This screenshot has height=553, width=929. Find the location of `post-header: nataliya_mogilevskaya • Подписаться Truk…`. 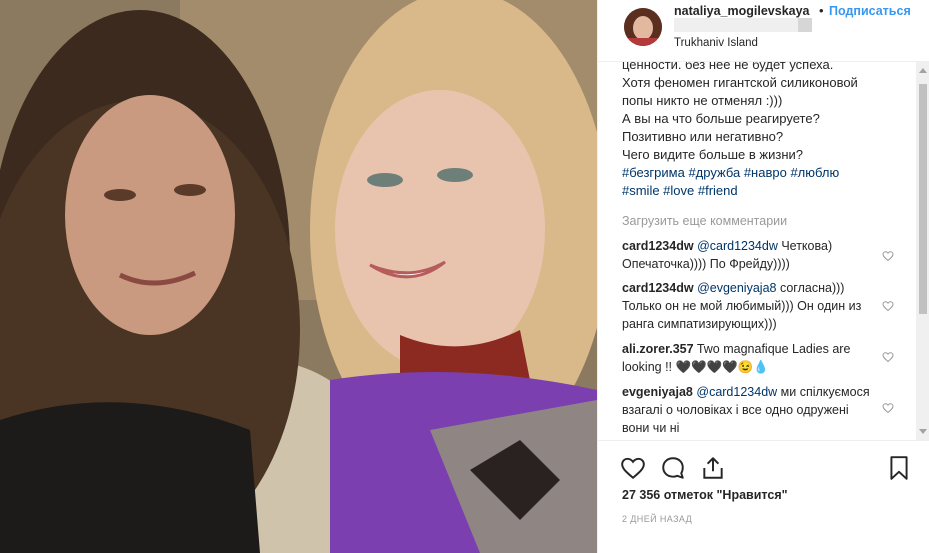

post-header: nataliya_mogilevskaya • Подписаться Truk… is located at coordinates (763, 31).